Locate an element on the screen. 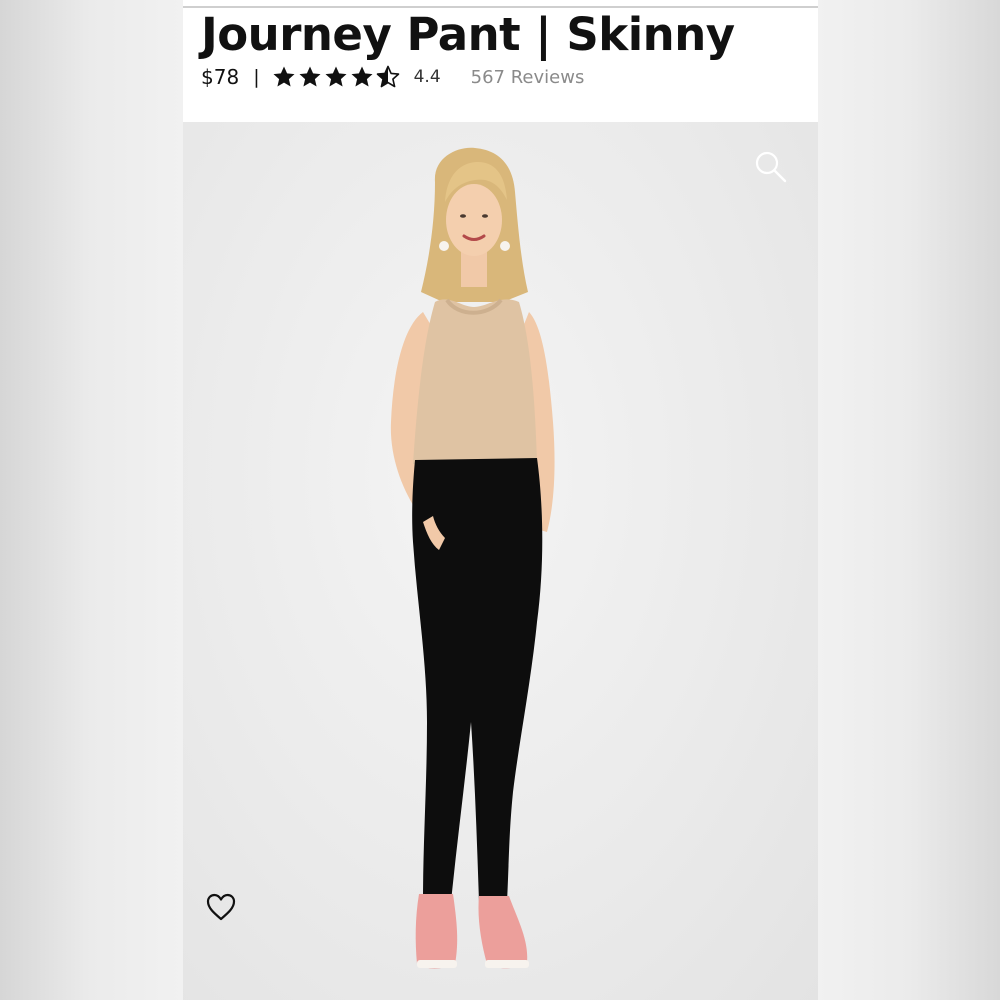  favorite-button is located at coordinates (221, 907).